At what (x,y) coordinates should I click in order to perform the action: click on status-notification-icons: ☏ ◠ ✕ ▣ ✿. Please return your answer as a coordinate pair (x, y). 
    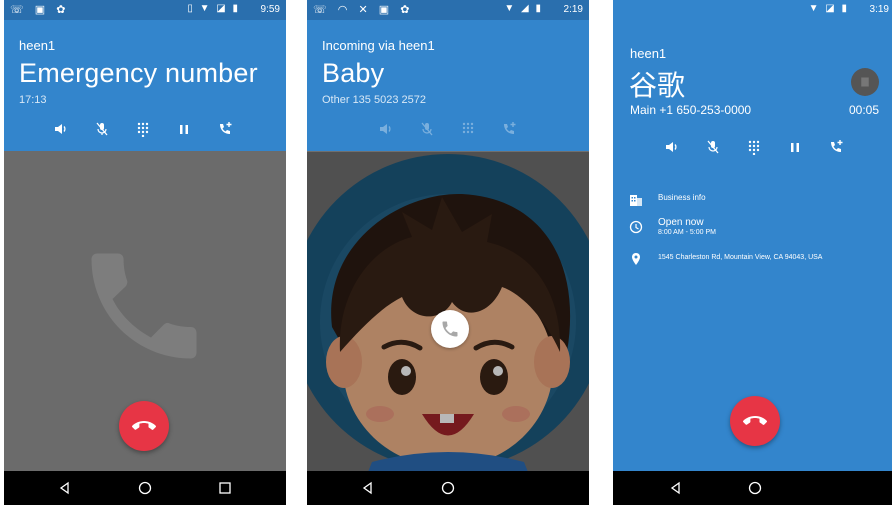
    Looking at the image, I should click on (363, 10).